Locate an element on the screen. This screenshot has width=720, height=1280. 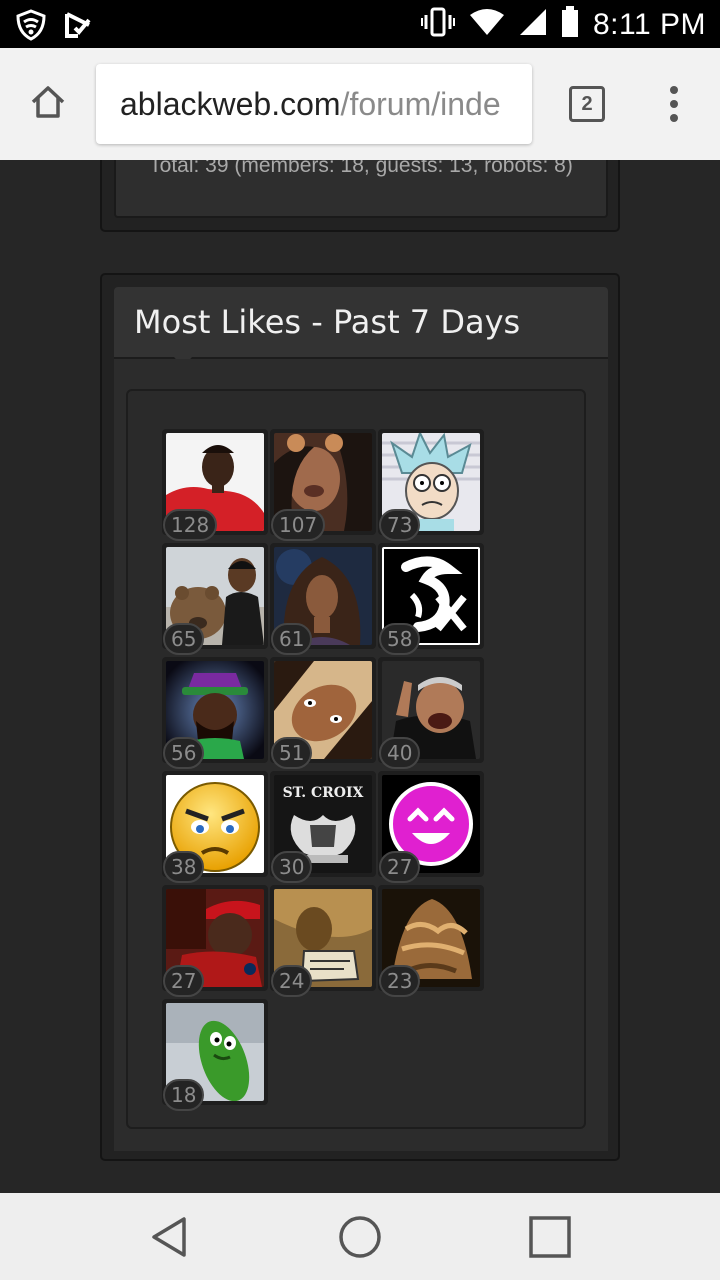
back-button is located at coordinates (170, 1237).